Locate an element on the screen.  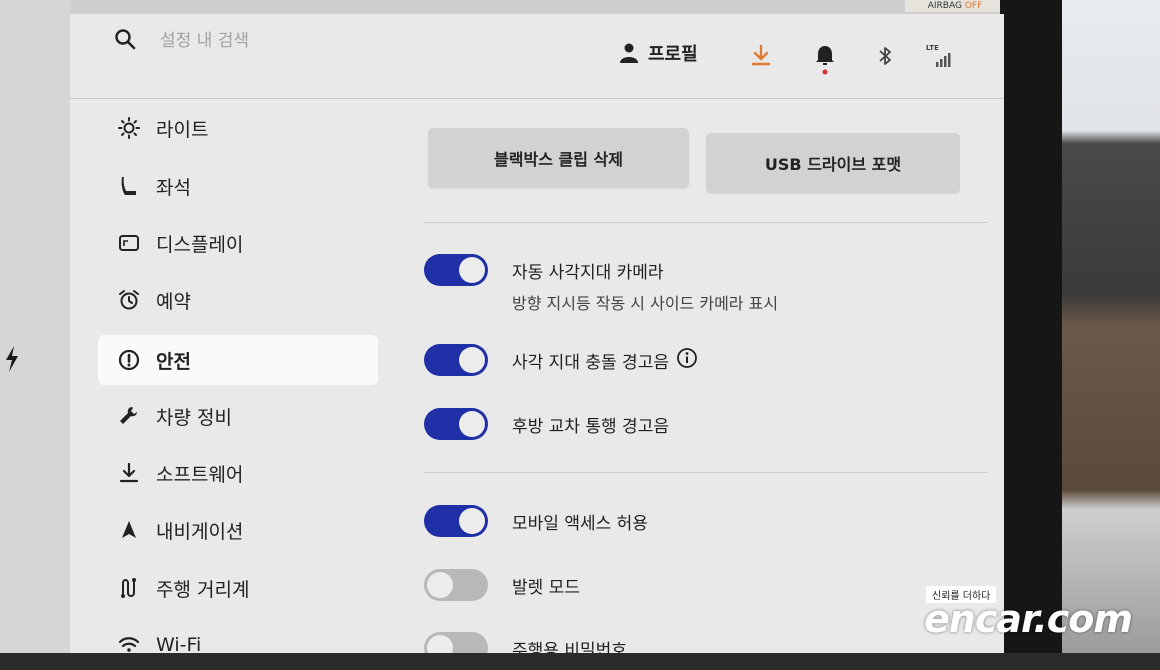
sun-icon is located at coordinates (129, 128).